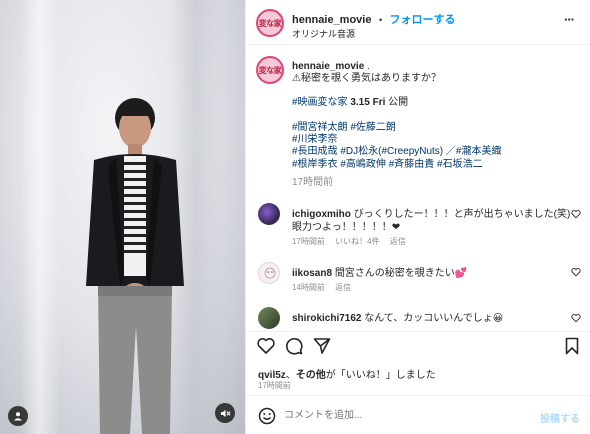 The width and height of the screenshot is (590, 434). What do you see at coordinates (225, 413) in the screenshot?
I see `mute-icon` at bounding box center [225, 413].